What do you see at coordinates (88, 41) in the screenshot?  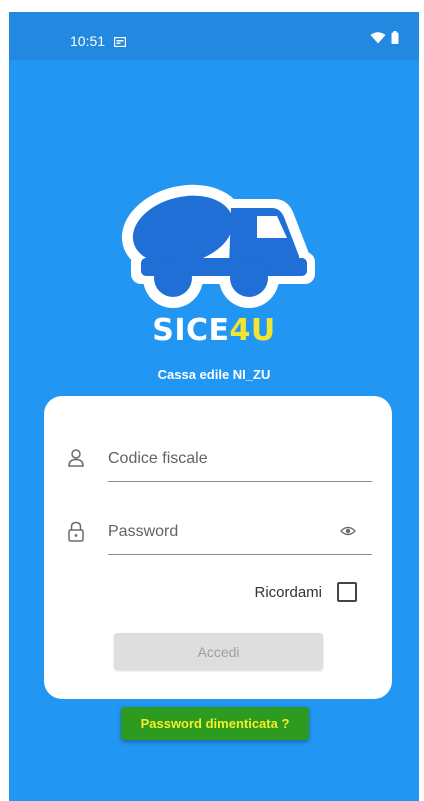 I see `status-time: 10:51` at bounding box center [88, 41].